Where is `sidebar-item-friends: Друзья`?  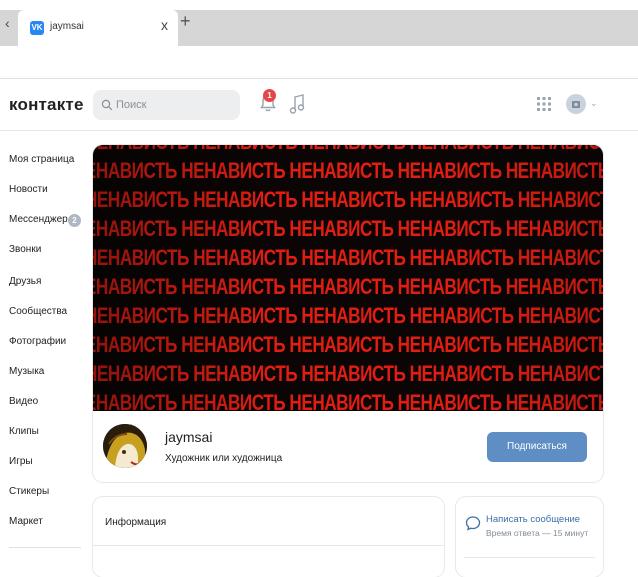
sidebar-item-friends: Друзья is located at coordinates (25, 281).